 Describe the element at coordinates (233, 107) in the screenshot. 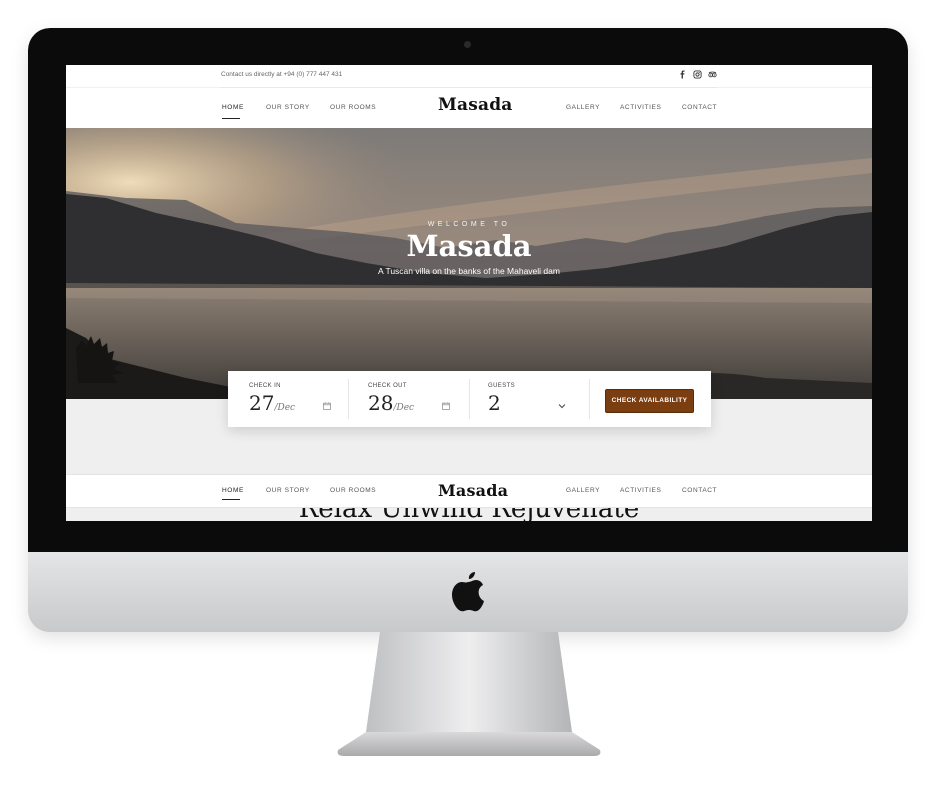

I see `nav-home: HOME` at that location.